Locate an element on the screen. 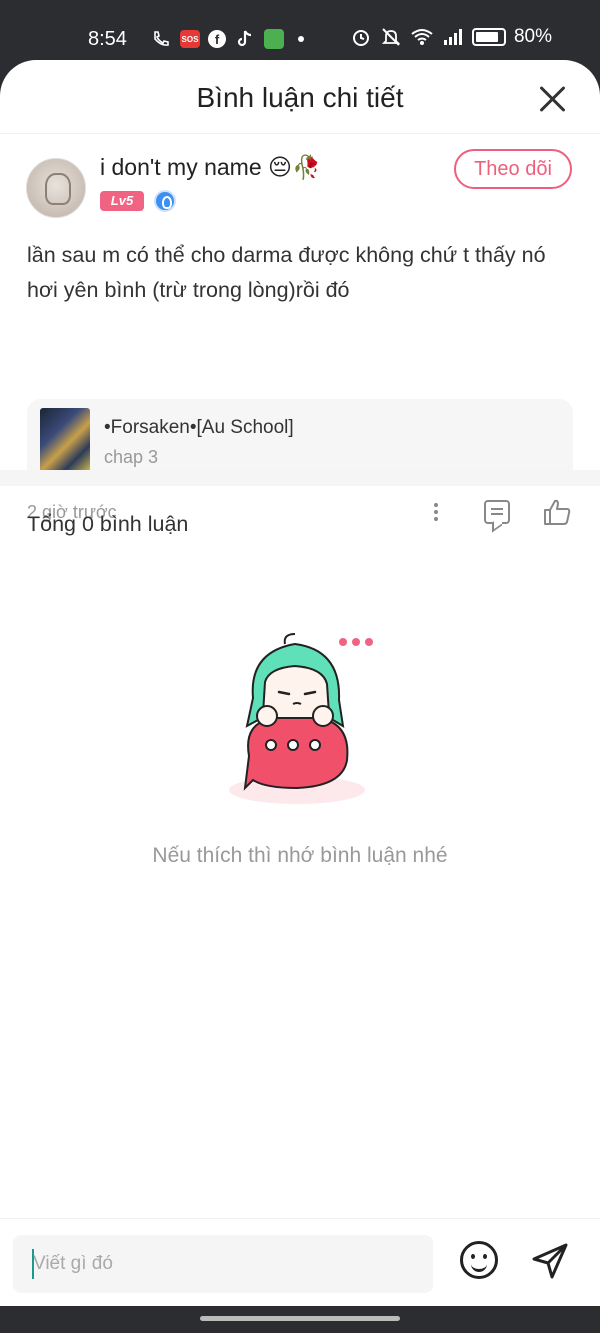  page-title: Bình luận chi tiết is located at coordinates (300, 97).